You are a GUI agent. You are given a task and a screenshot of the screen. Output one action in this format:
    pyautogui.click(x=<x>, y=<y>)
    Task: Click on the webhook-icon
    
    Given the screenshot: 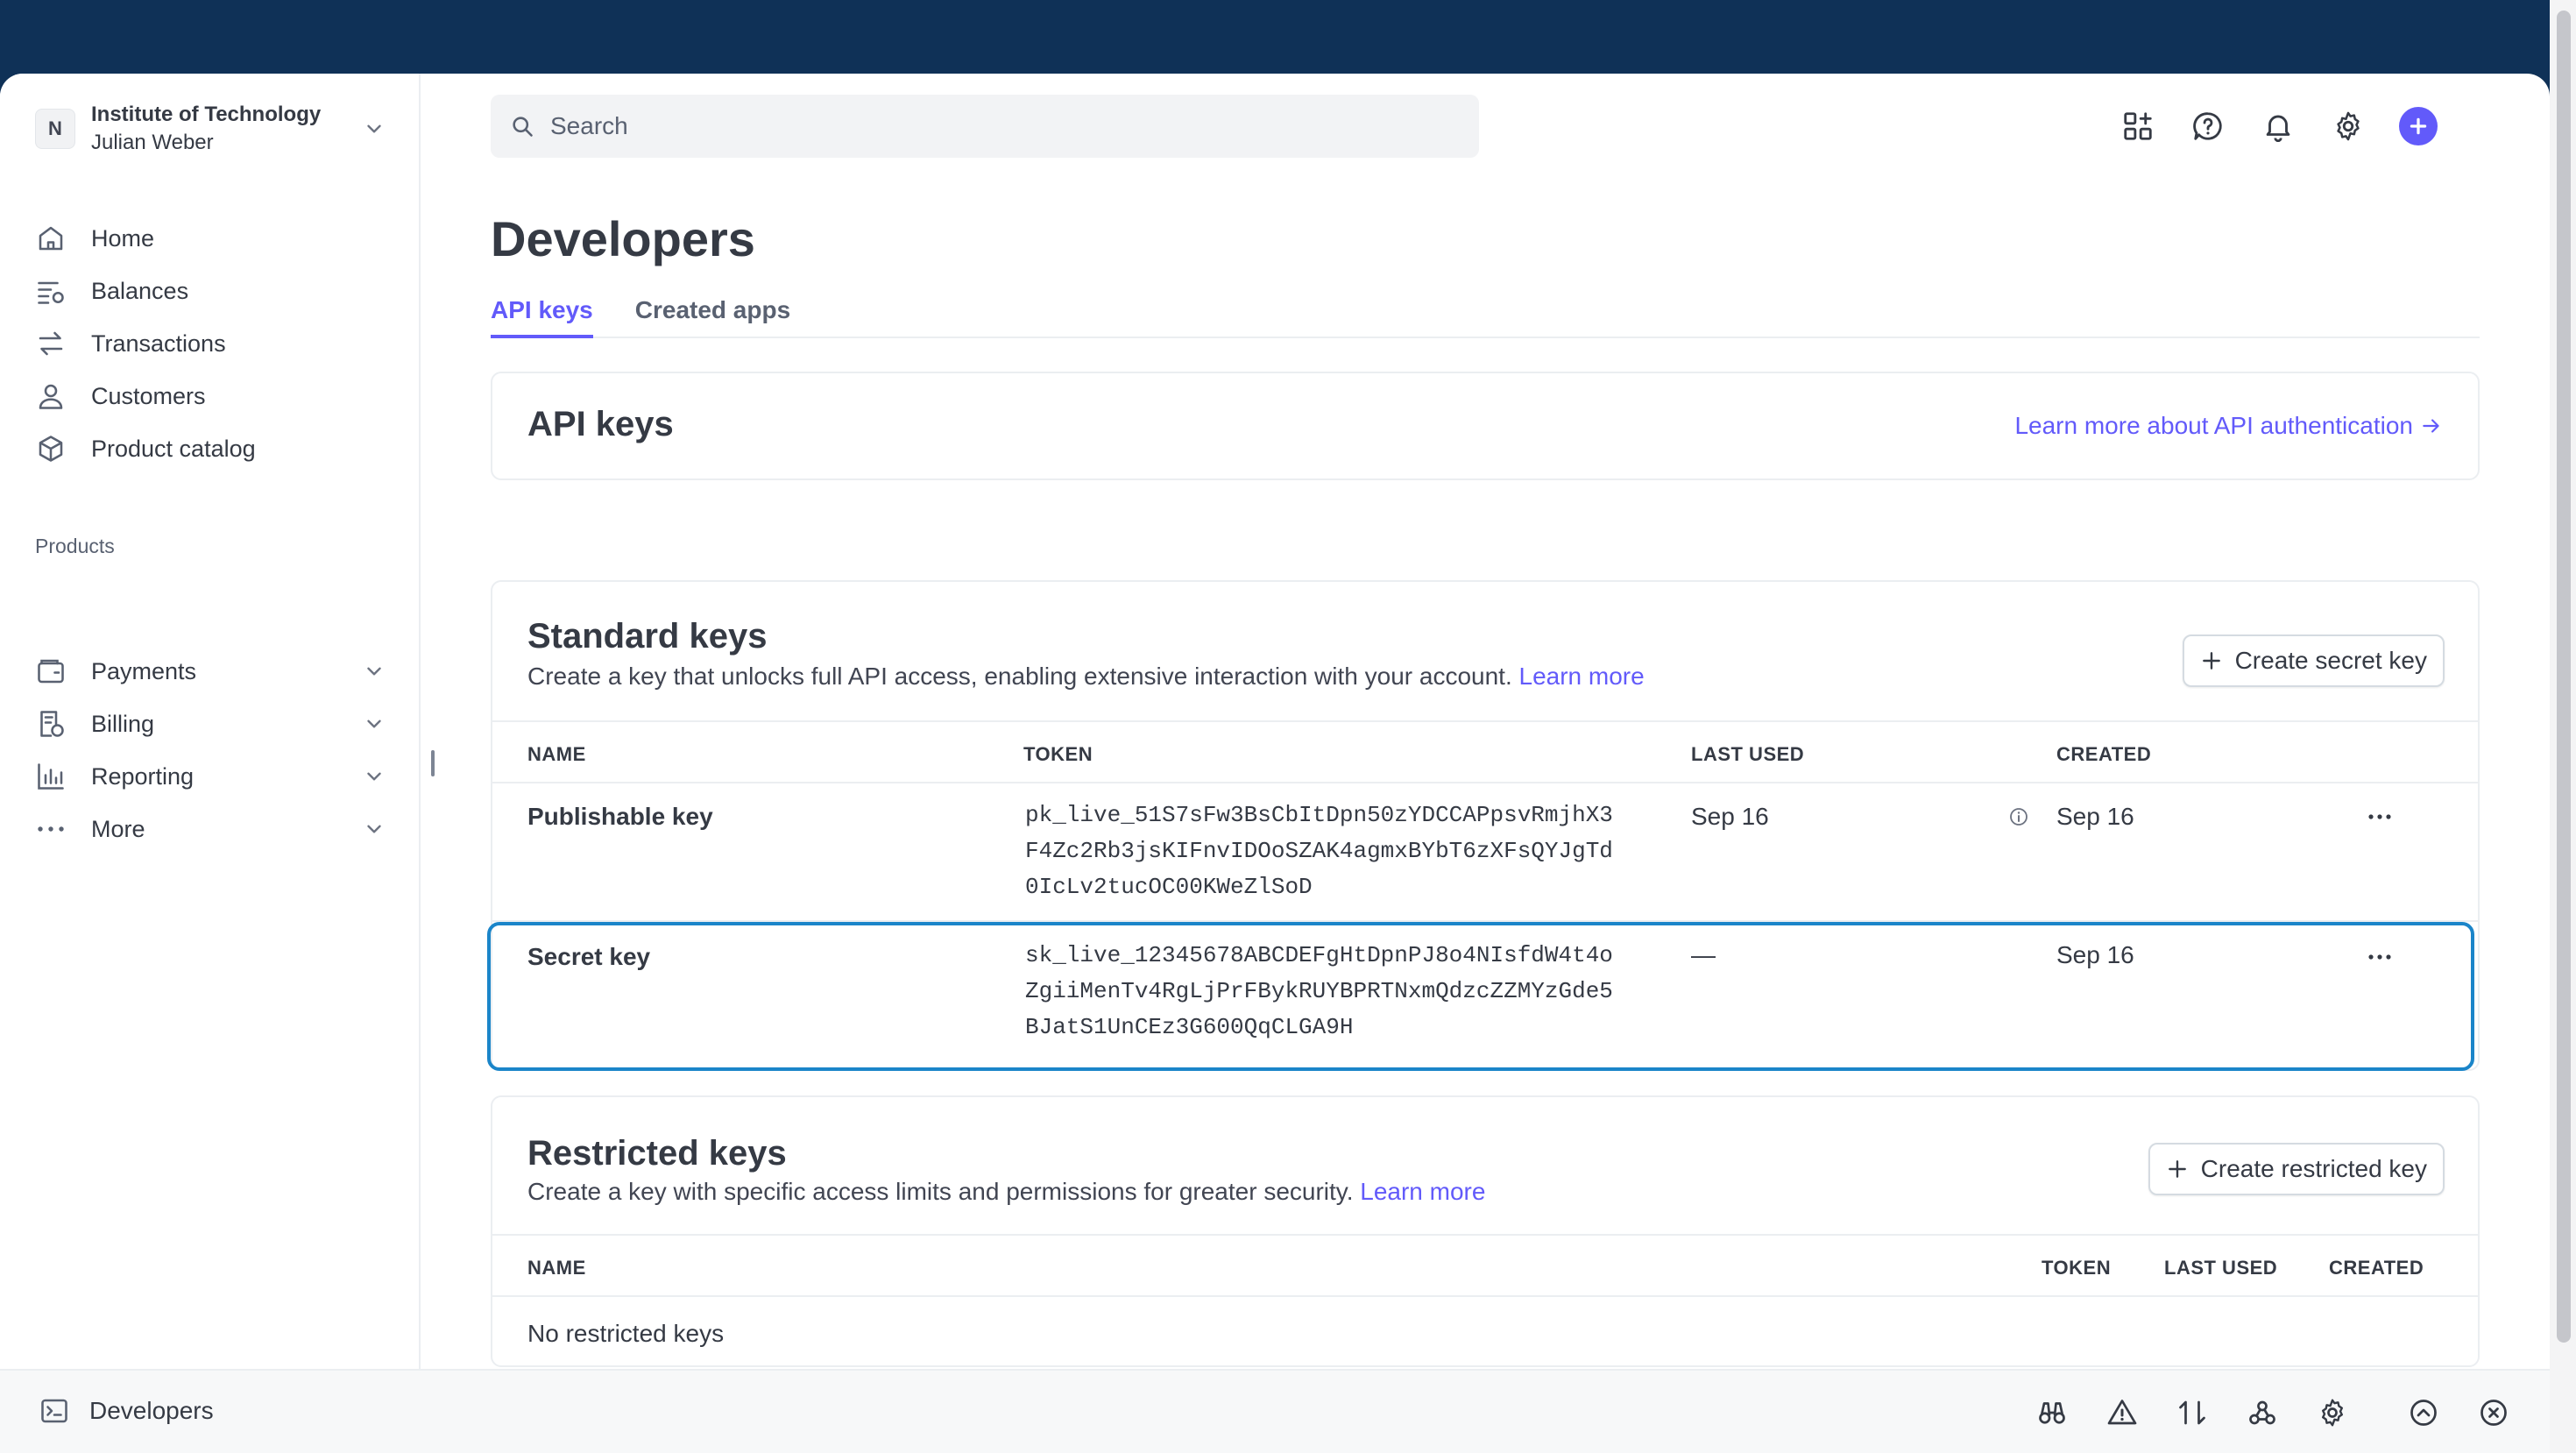 What is the action you would take?
    pyautogui.click(x=2262, y=1412)
    